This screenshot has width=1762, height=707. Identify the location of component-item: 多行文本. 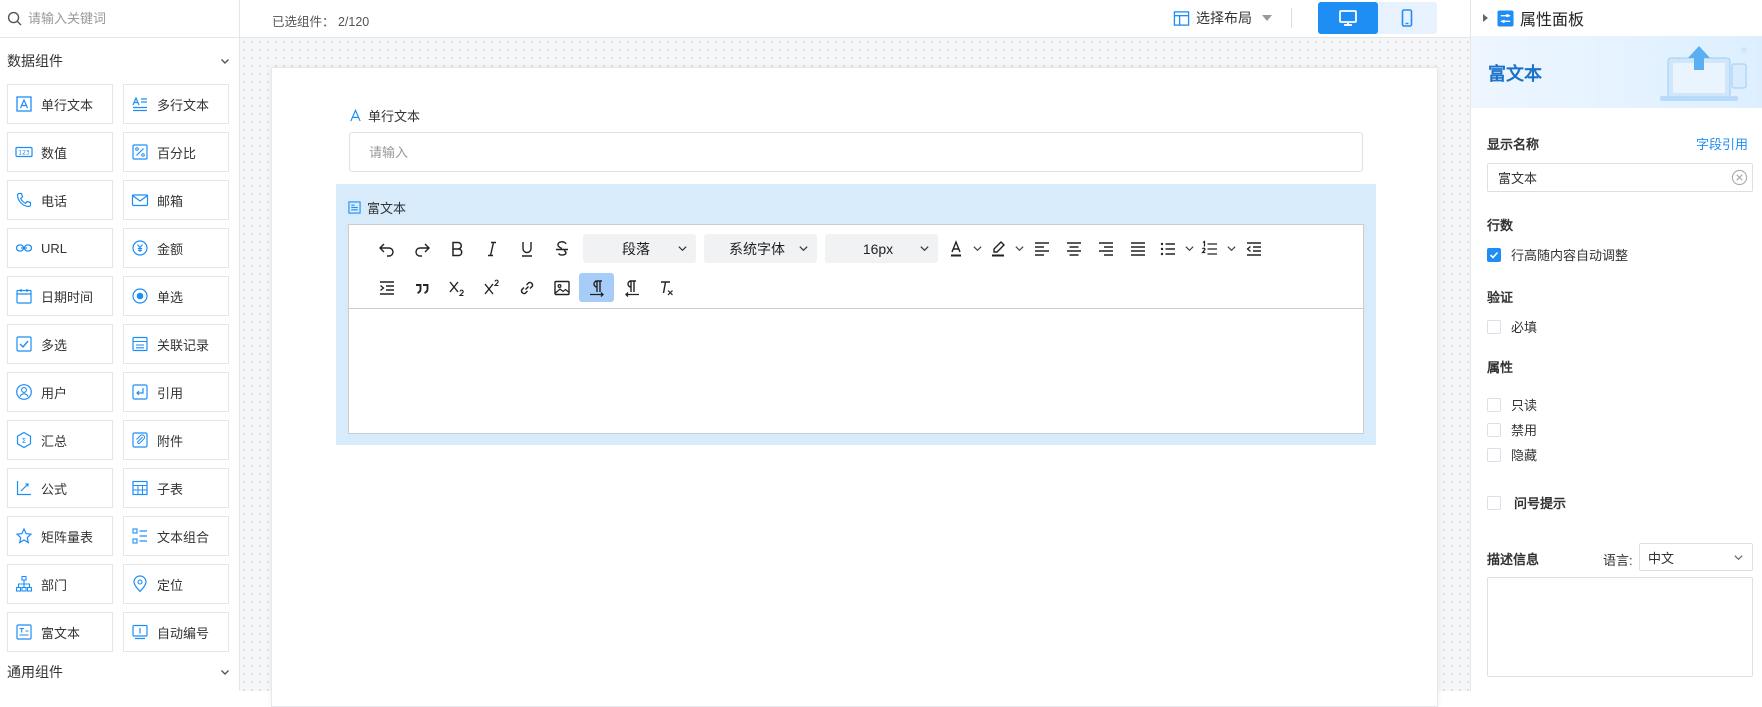
(176, 104).